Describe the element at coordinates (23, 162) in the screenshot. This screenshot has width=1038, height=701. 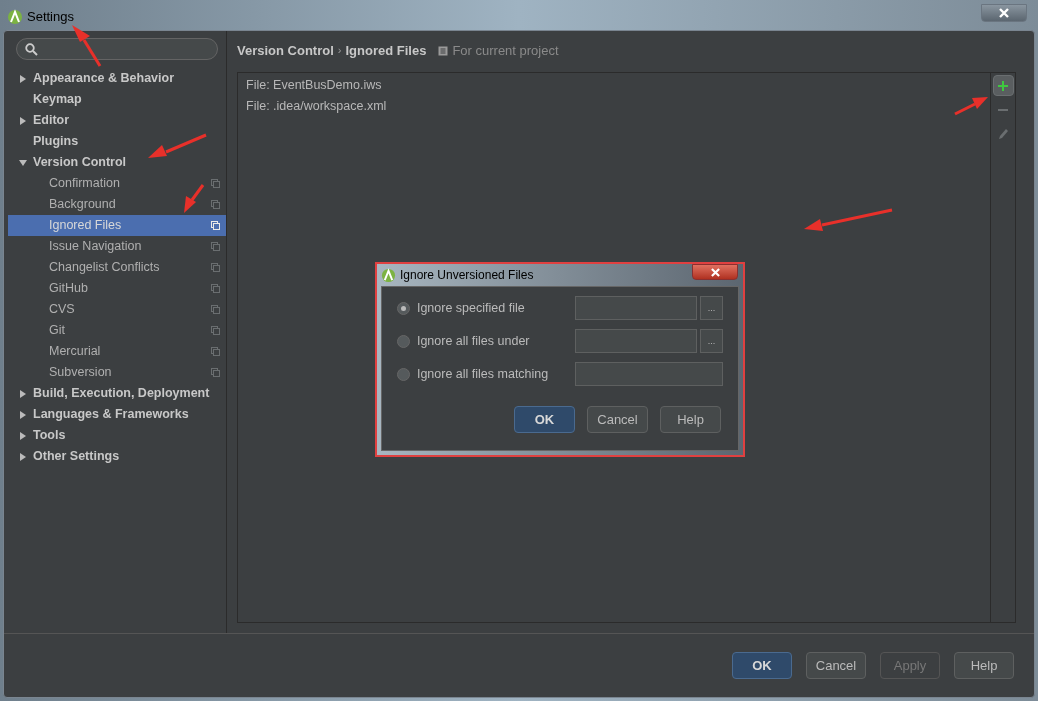
I see `expanded-arrow-icon` at that location.